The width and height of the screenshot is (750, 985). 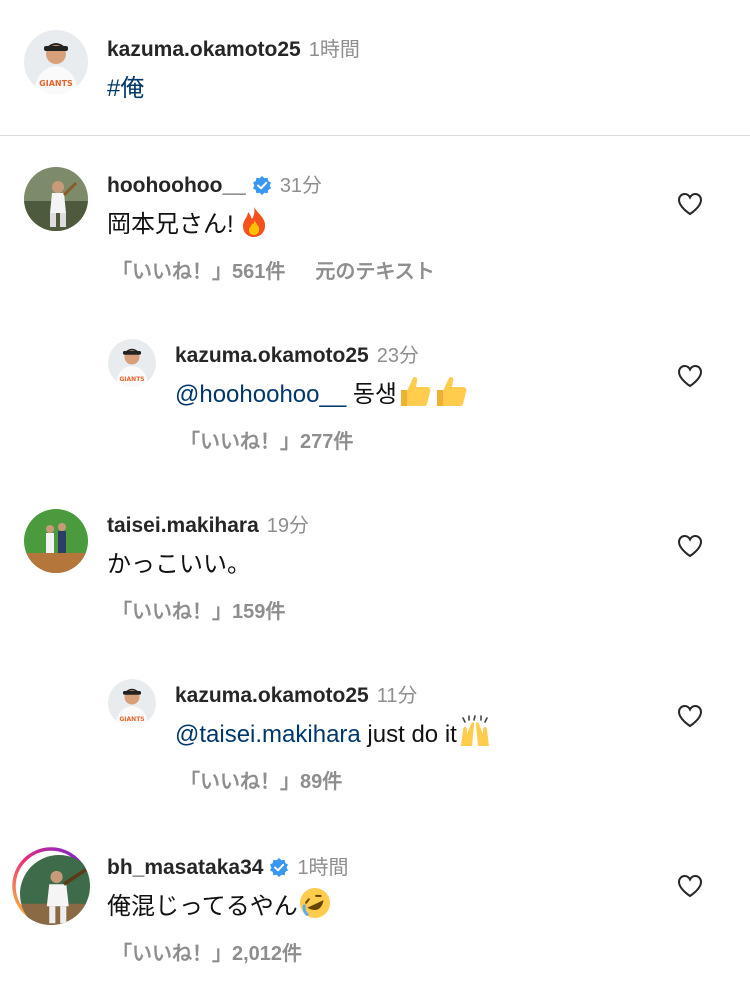 I want to click on timestamp: 19分, so click(x=288, y=526).